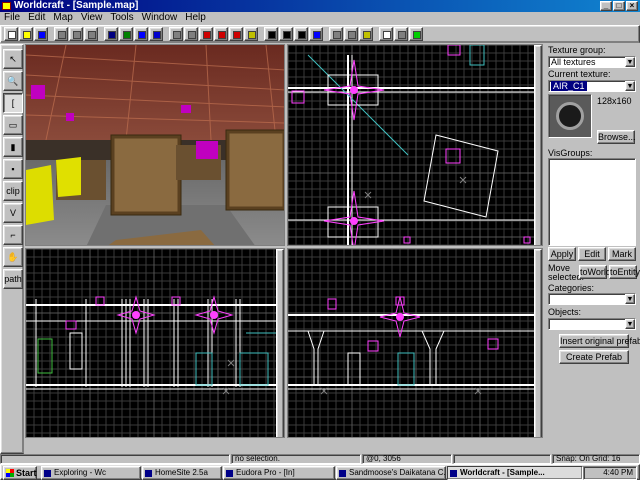  Describe the element at coordinates (279, 473) in the screenshot. I see `task-eudora: Eudora Pro - [In]` at that location.